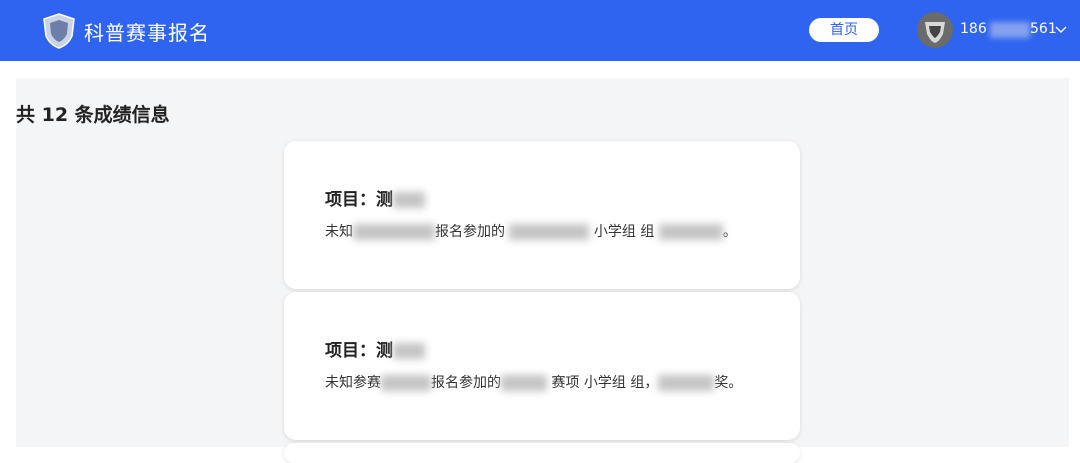 The height and width of the screenshot is (463, 1080). I want to click on desc-end: 。, so click(729, 232).